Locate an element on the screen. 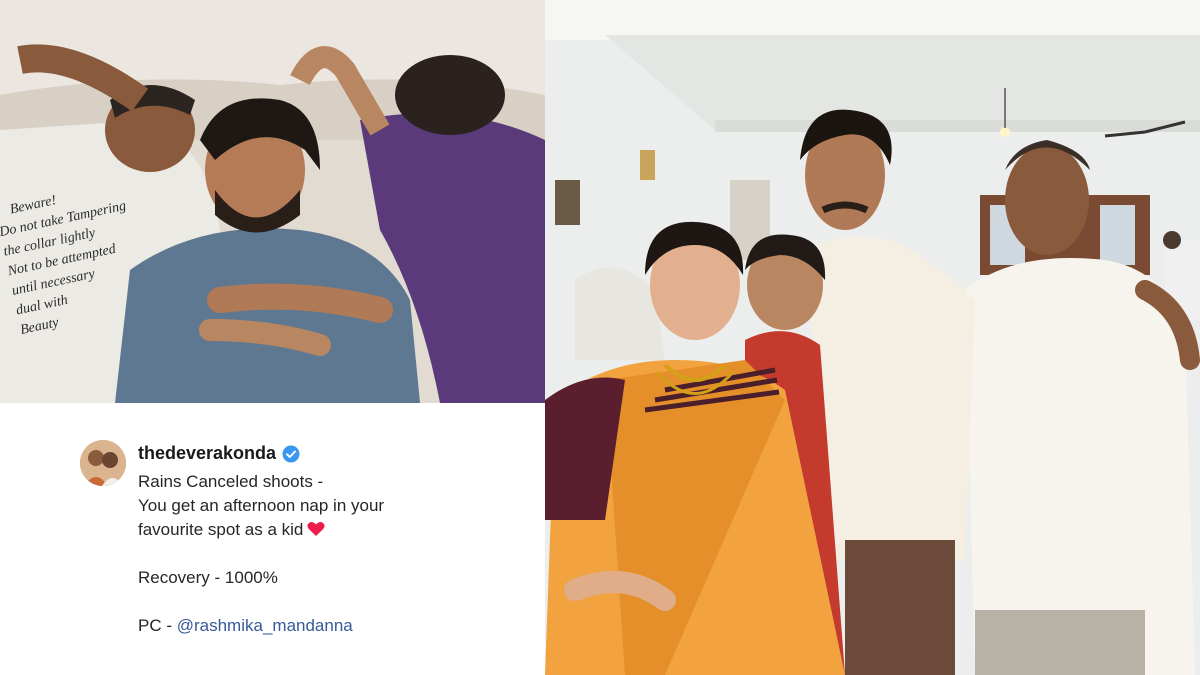 The width and height of the screenshot is (1200, 675). mention-link: @rashmika_mandanna is located at coordinates (265, 625).